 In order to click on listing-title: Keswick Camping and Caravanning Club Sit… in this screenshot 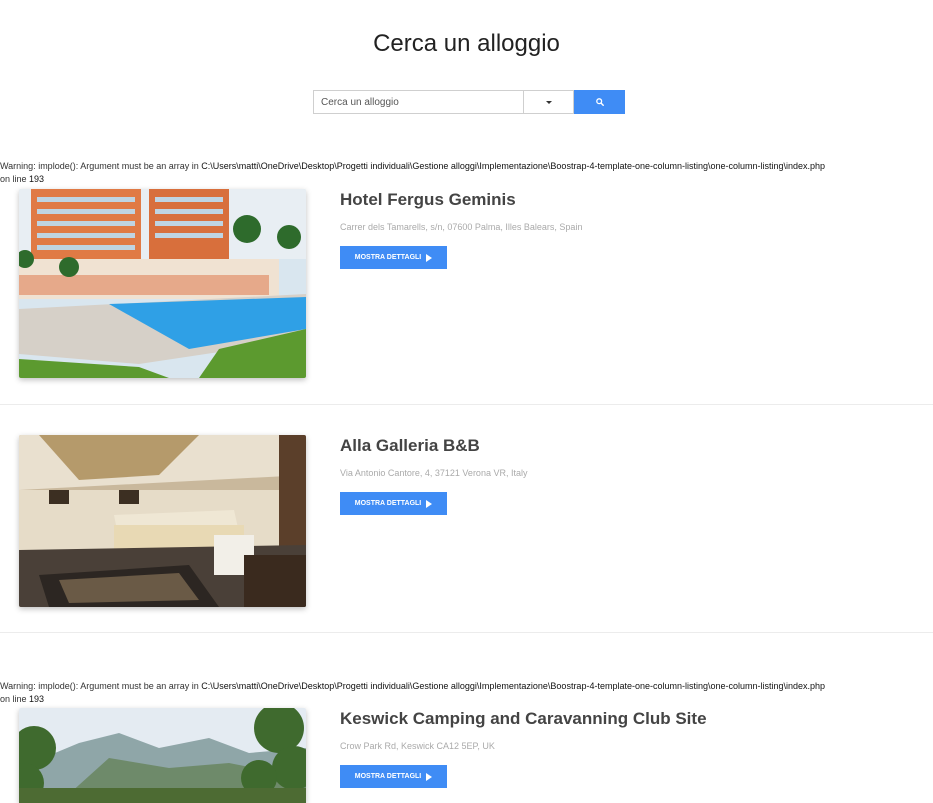, I will do `click(523, 719)`.